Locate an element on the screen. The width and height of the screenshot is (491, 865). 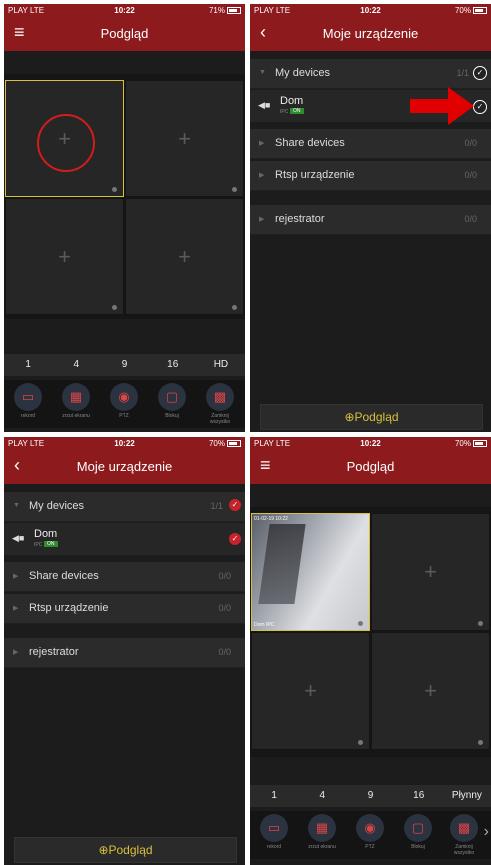
live-video-feed: 01-02-19 10:22 Dom IPC is located at coordinates (310, 572).